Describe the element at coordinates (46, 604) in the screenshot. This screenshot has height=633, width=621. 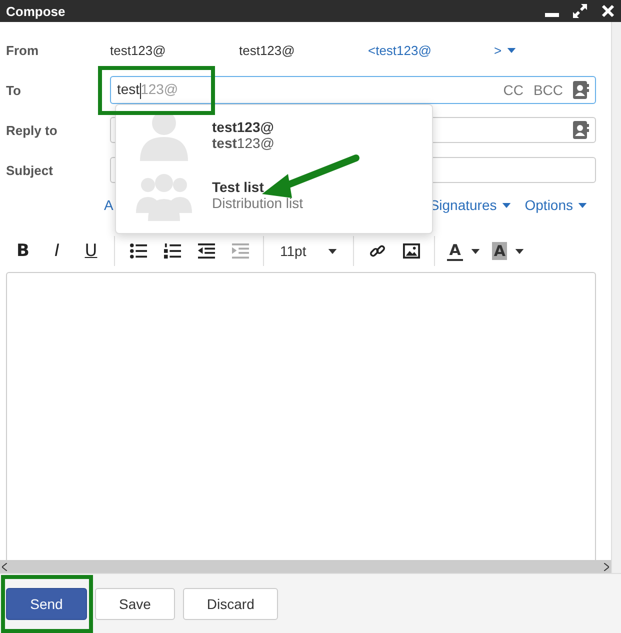
I see `send-button: Send` at that location.